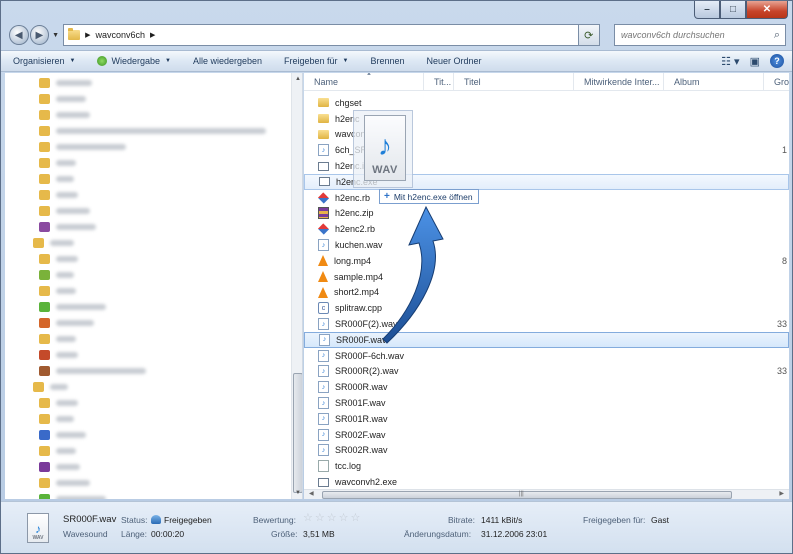 The image size is (793, 554). Describe the element at coordinates (781, 493) in the screenshot. I see `scroll-right-icon: ▶` at that location.